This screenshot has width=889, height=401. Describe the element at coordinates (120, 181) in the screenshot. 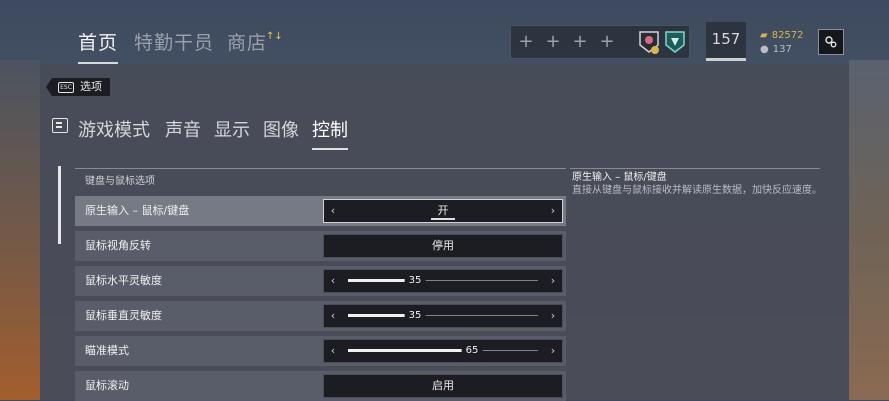

I see `group-label: 键盘与鼠标选项` at that location.